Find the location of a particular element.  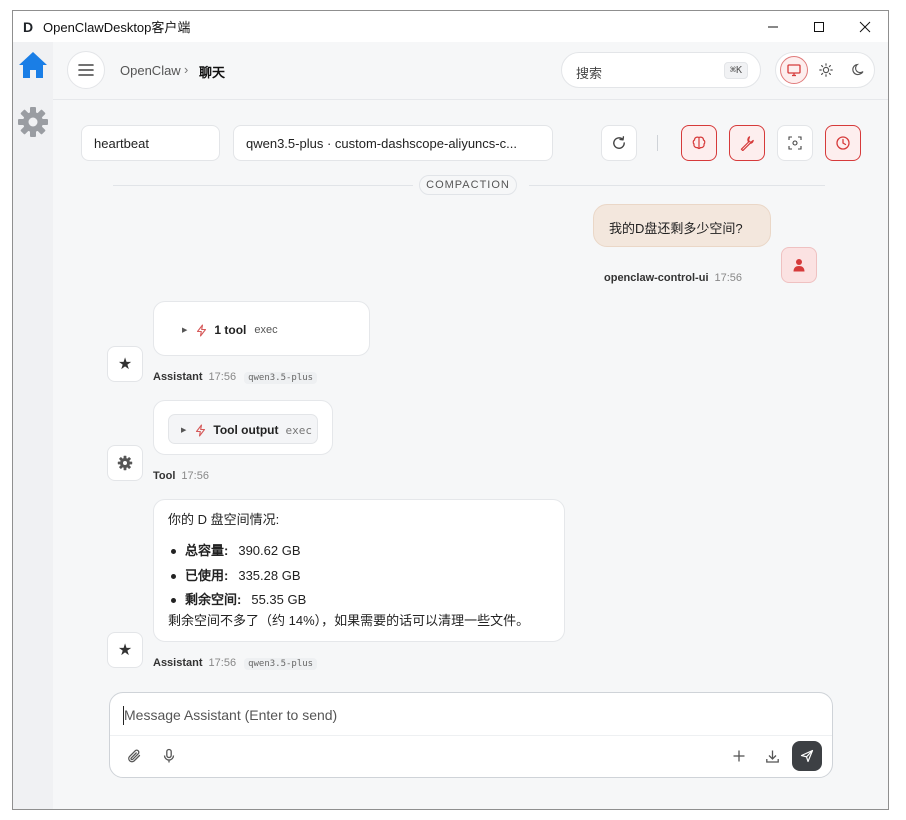

minimize-button is located at coordinates (773, 26).